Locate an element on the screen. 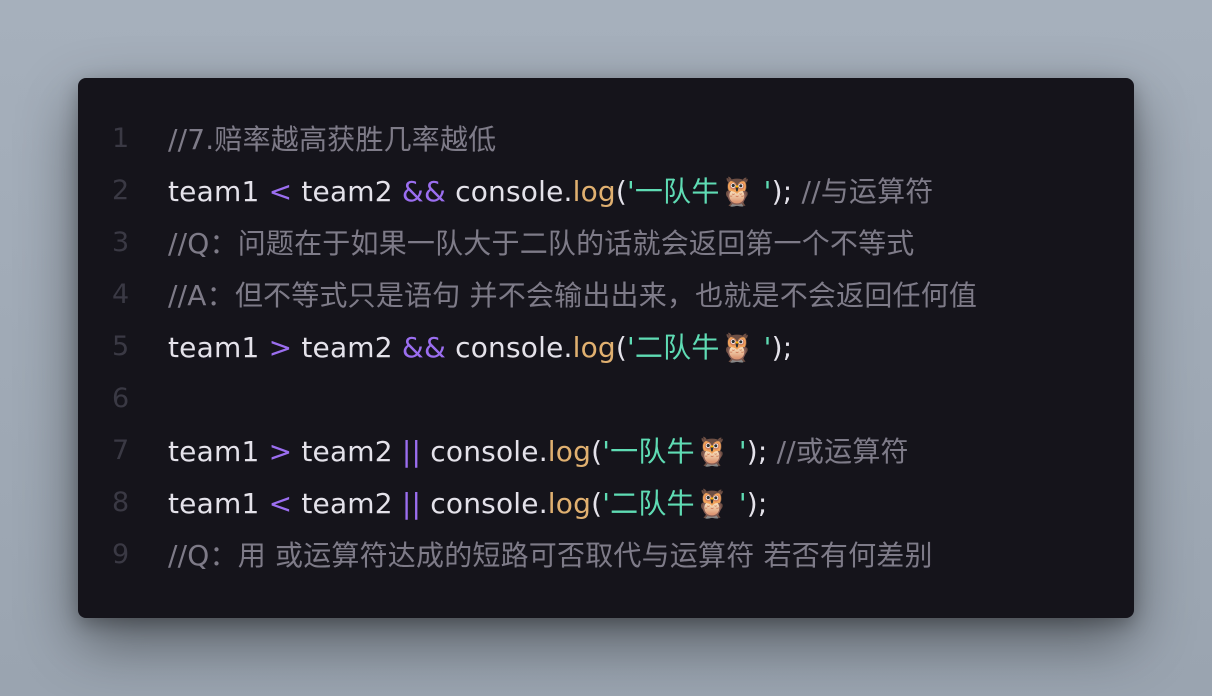 The height and width of the screenshot is (696, 1212). line-content: team1 > team2 && console.log('二队牛🦉 '); is located at coordinates (480, 346).